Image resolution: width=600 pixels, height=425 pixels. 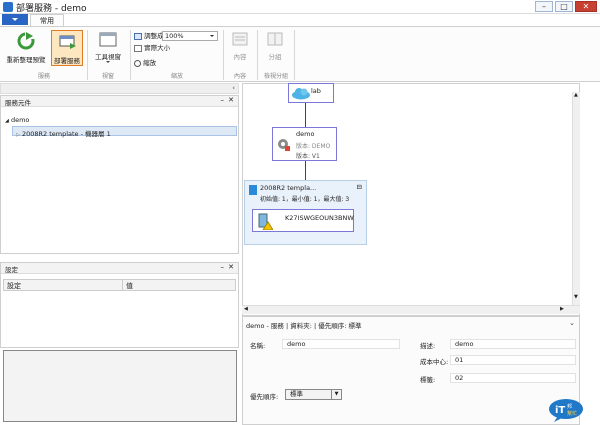 I want to click on group-label-content: 內容, so click(x=239, y=76).